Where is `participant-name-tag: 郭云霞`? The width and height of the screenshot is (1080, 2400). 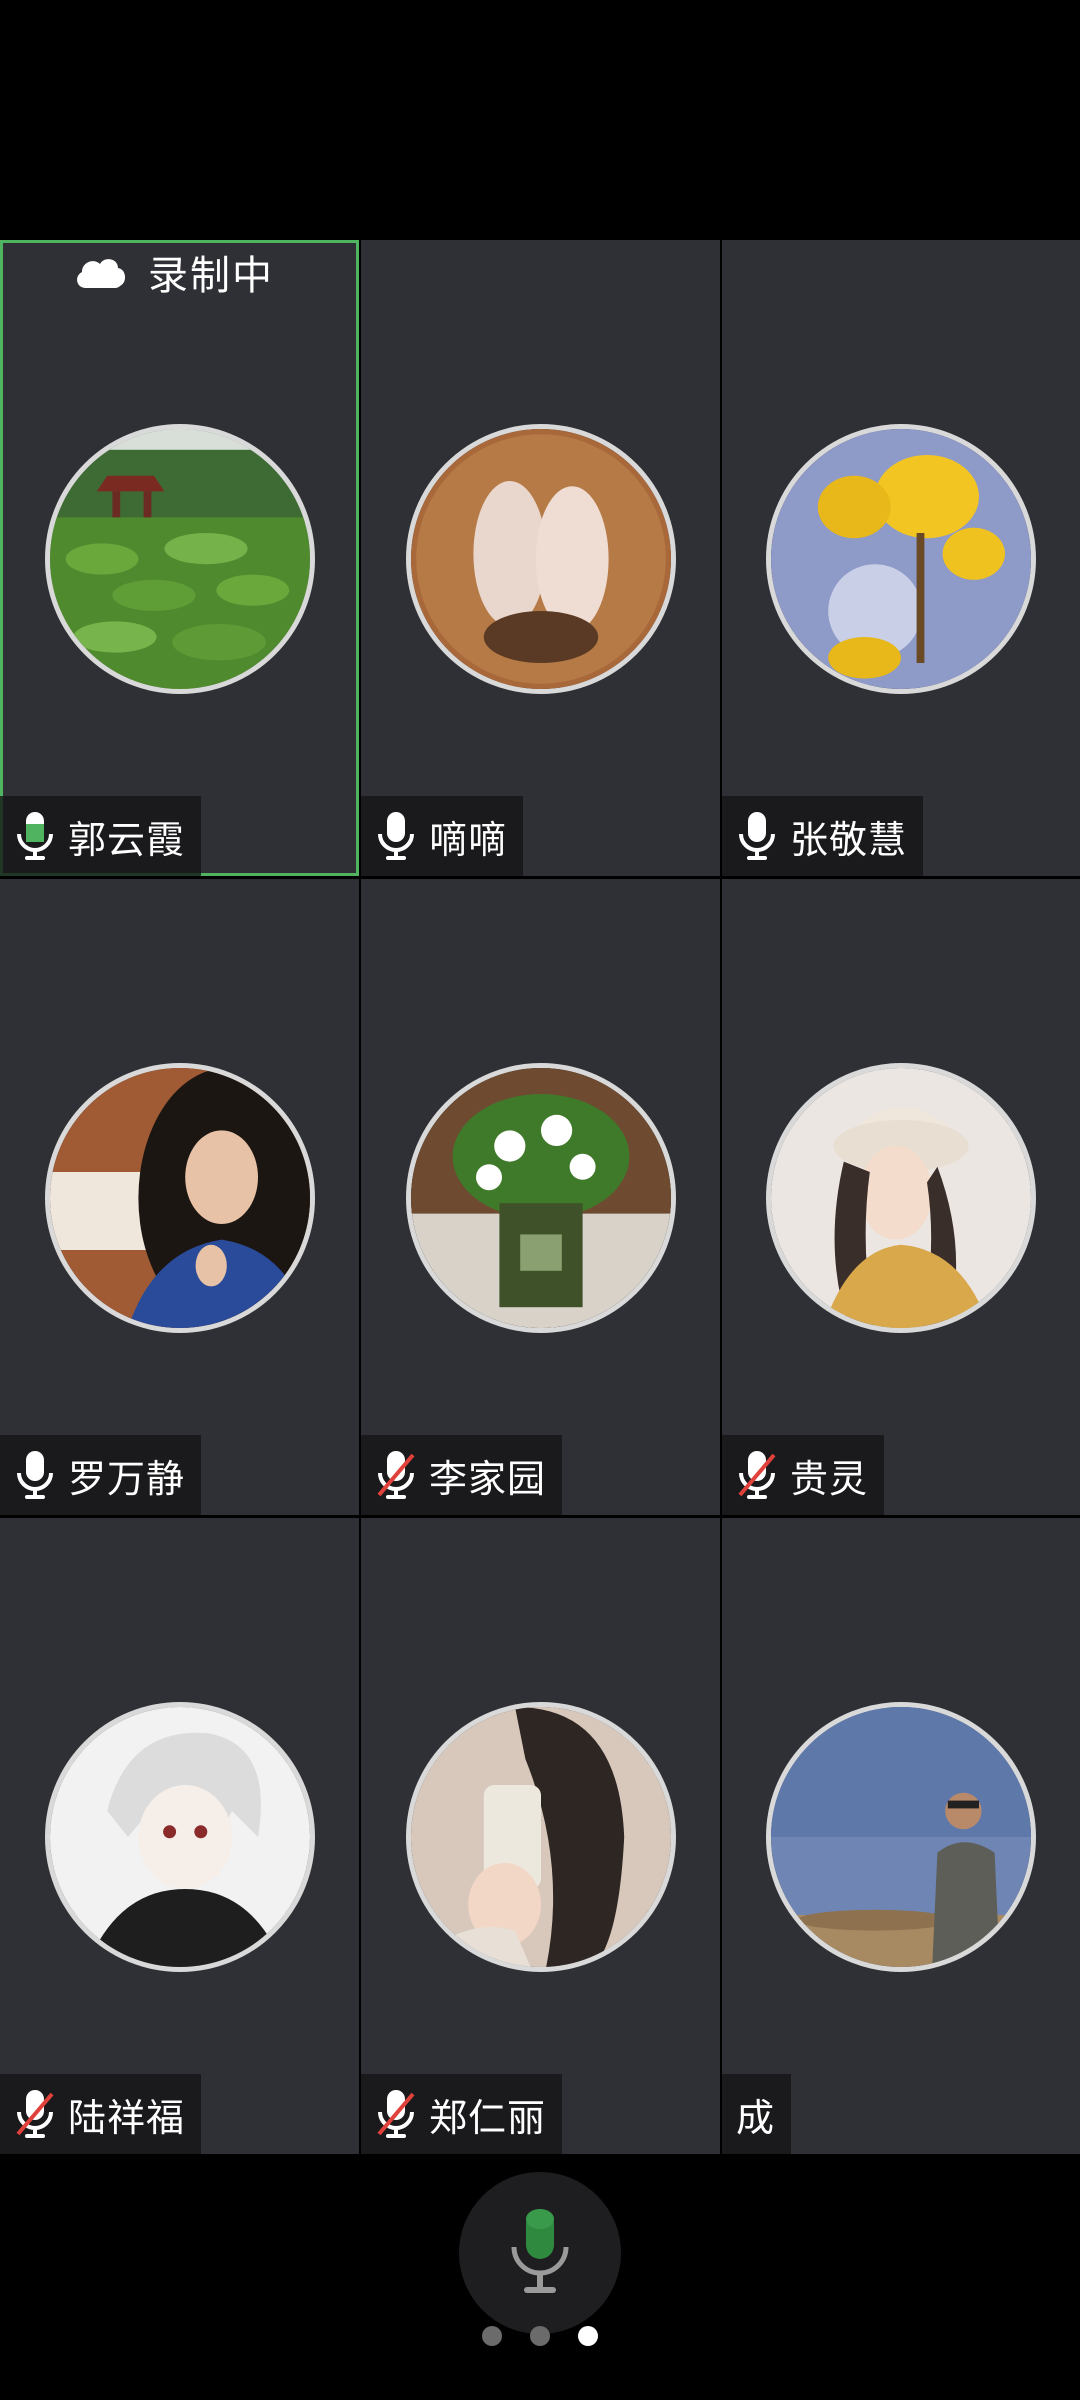
participant-name-tag: 郭云霞 is located at coordinates (101, 836).